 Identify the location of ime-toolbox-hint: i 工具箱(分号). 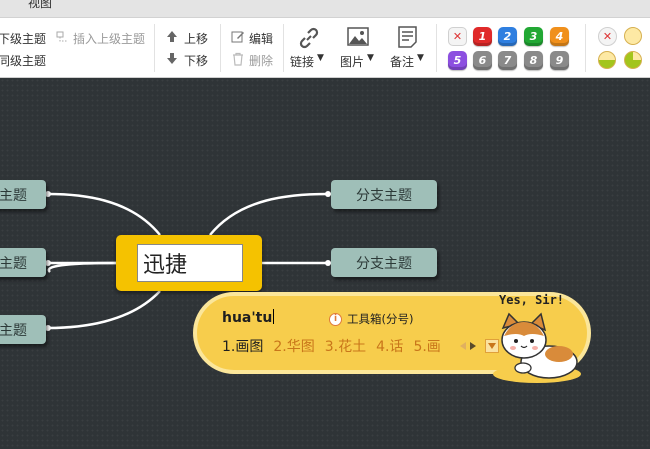
(371, 319).